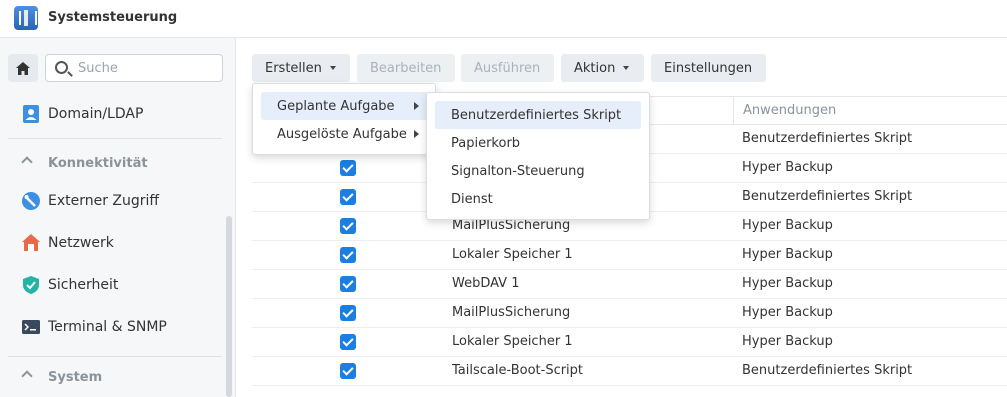 This screenshot has height=397, width=1007. I want to click on sidebar-item-security: Sicherheit, so click(111, 285).